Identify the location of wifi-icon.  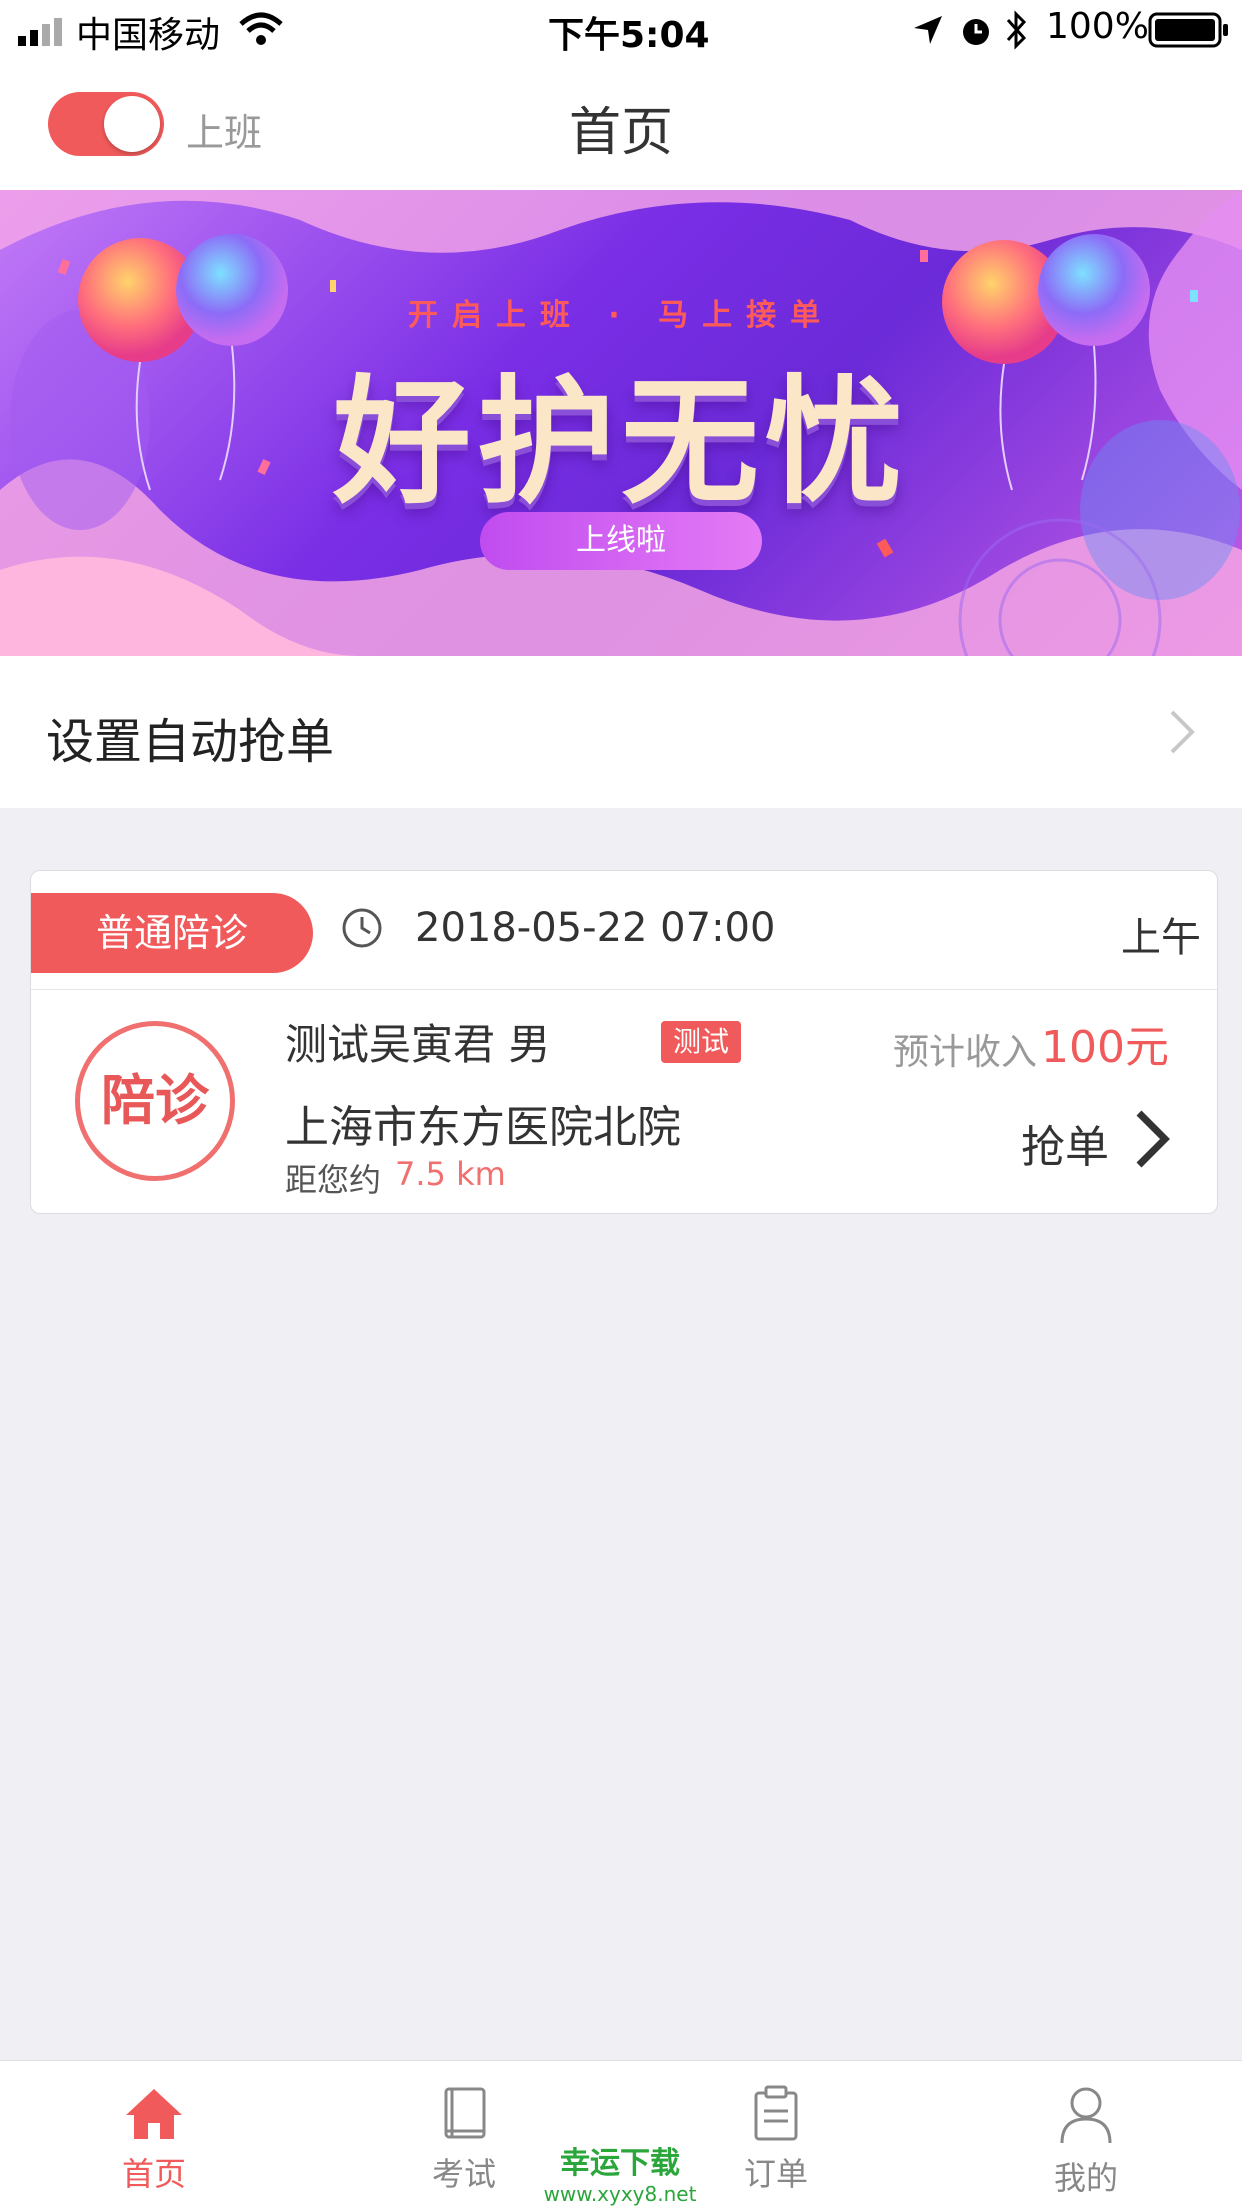
(261, 28).